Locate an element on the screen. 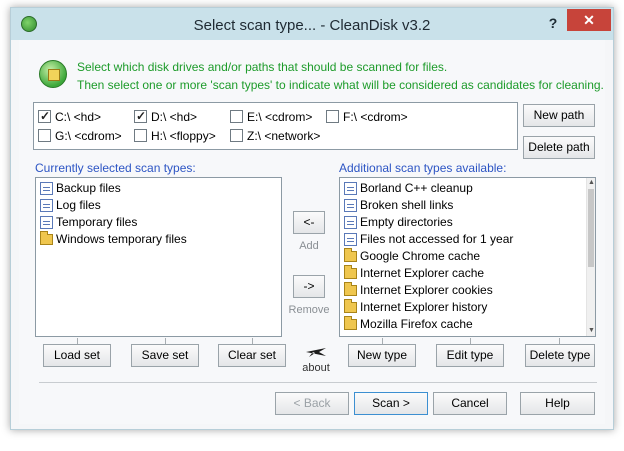 This screenshot has width=624, height=451. new-path-button: New path is located at coordinates (559, 115).